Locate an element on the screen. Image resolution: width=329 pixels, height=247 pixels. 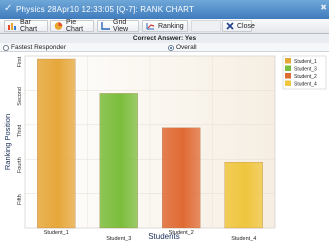
radio-selected-icon is located at coordinates (171, 47).